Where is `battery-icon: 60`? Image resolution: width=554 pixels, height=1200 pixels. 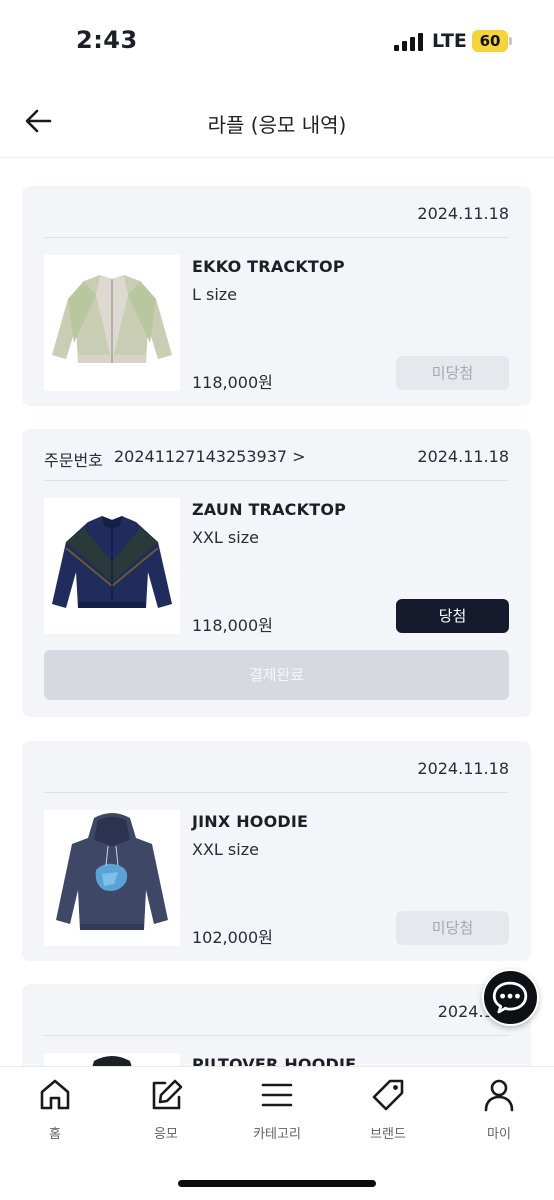 battery-icon: 60 is located at coordinates (490, 41).